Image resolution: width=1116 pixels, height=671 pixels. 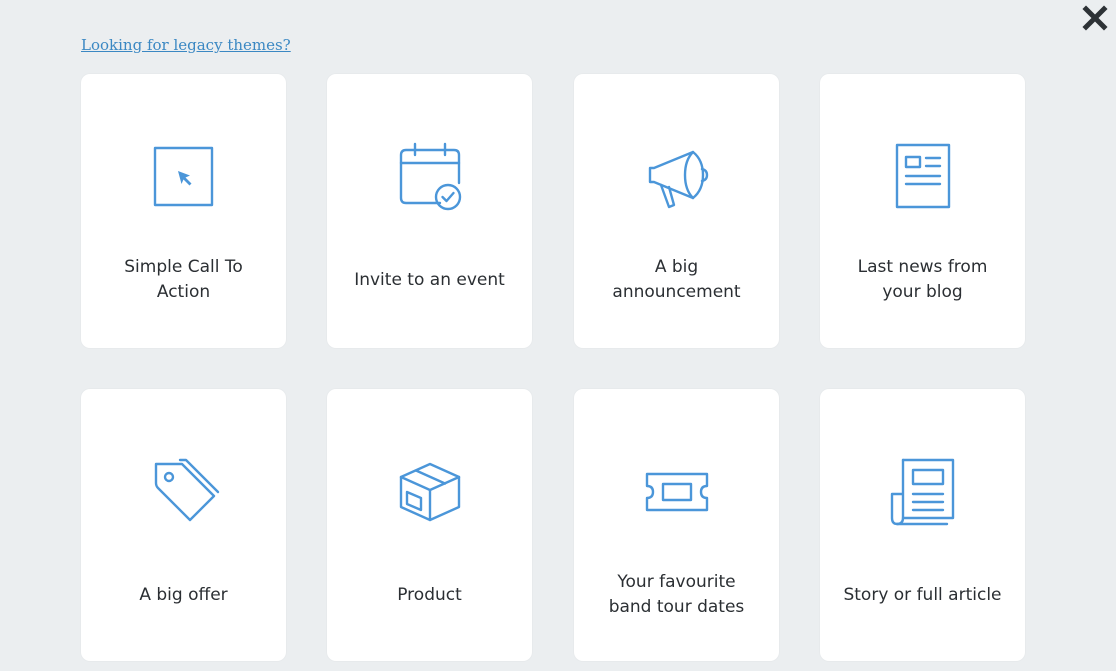 I want to click on card-a-big-announcement: A big announcement, so click(x=676, y=211).